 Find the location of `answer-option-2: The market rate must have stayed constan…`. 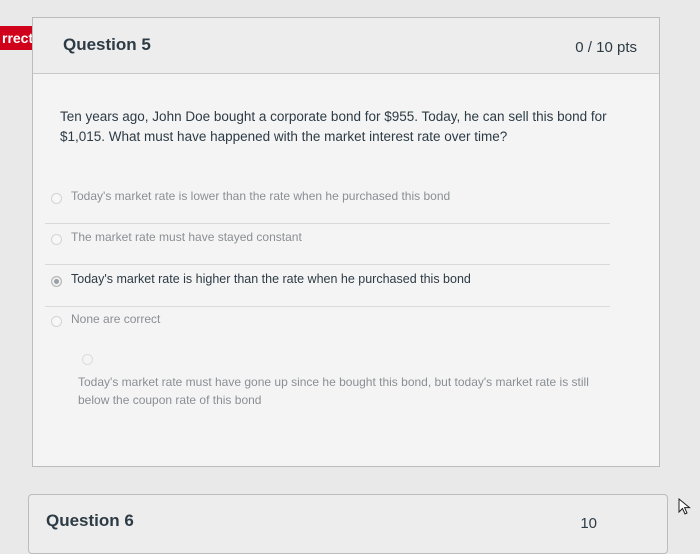

answer-option-2: The market rate must have stayed constan… is located at coordinates (327, 244).